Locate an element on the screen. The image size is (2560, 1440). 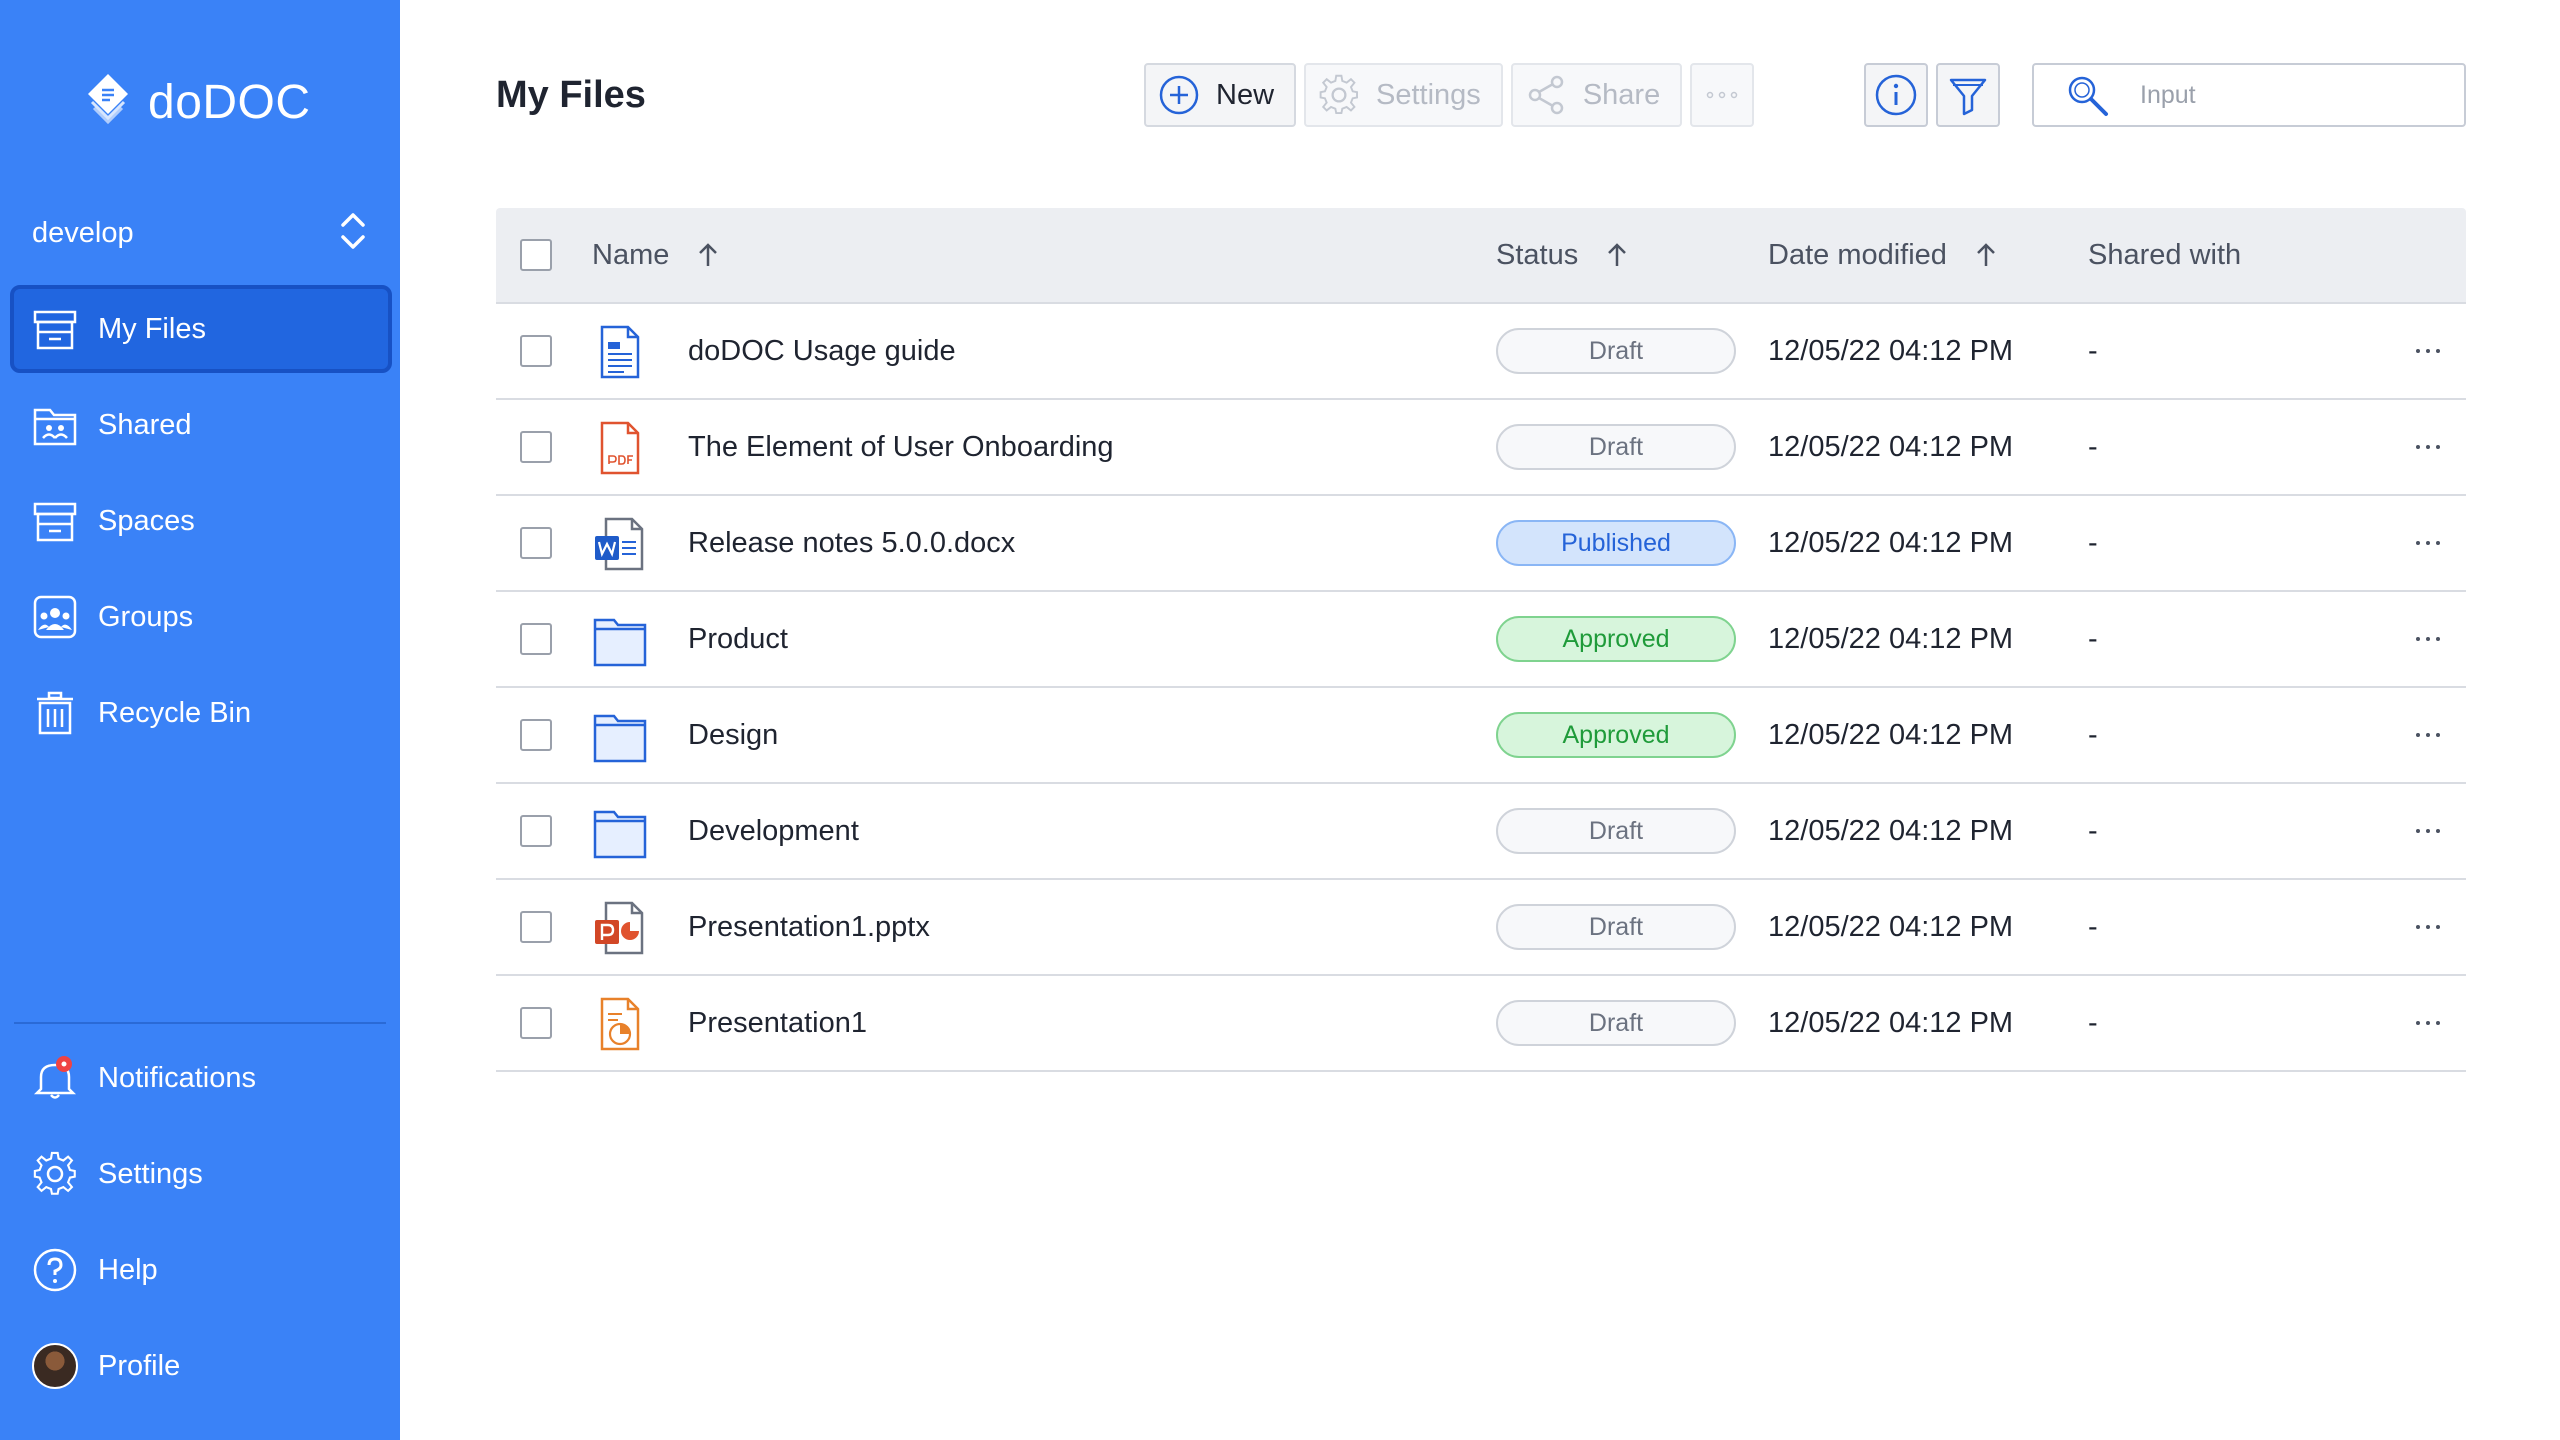
settings-button-label: Settings is located at coordinates (1428, 94).